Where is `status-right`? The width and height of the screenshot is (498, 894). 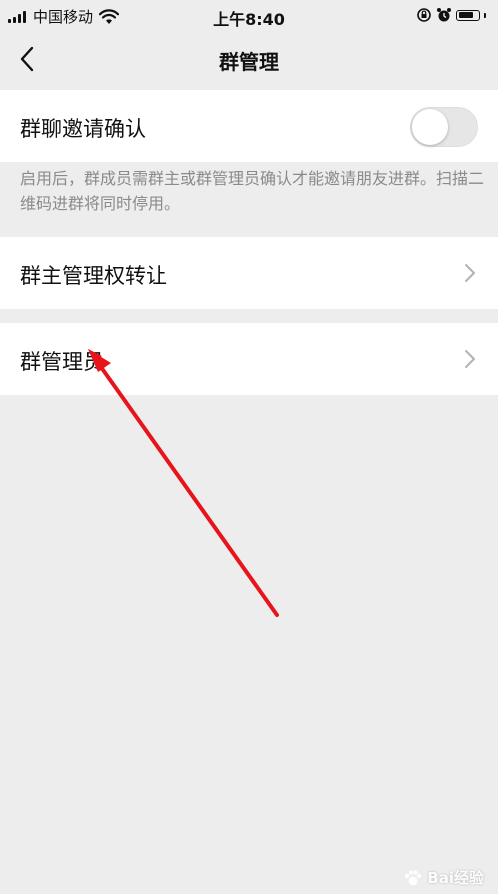
status-right is located at coordinates (451, 15).